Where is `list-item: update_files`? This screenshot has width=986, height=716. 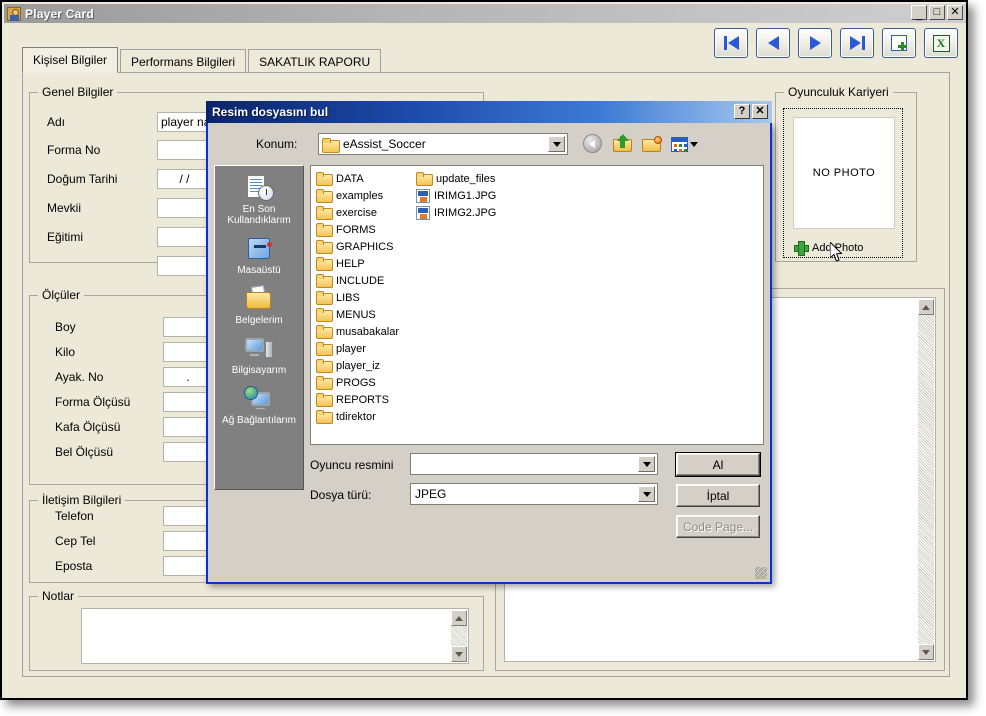
list-item: update_files is located at coordinates (464, 178).